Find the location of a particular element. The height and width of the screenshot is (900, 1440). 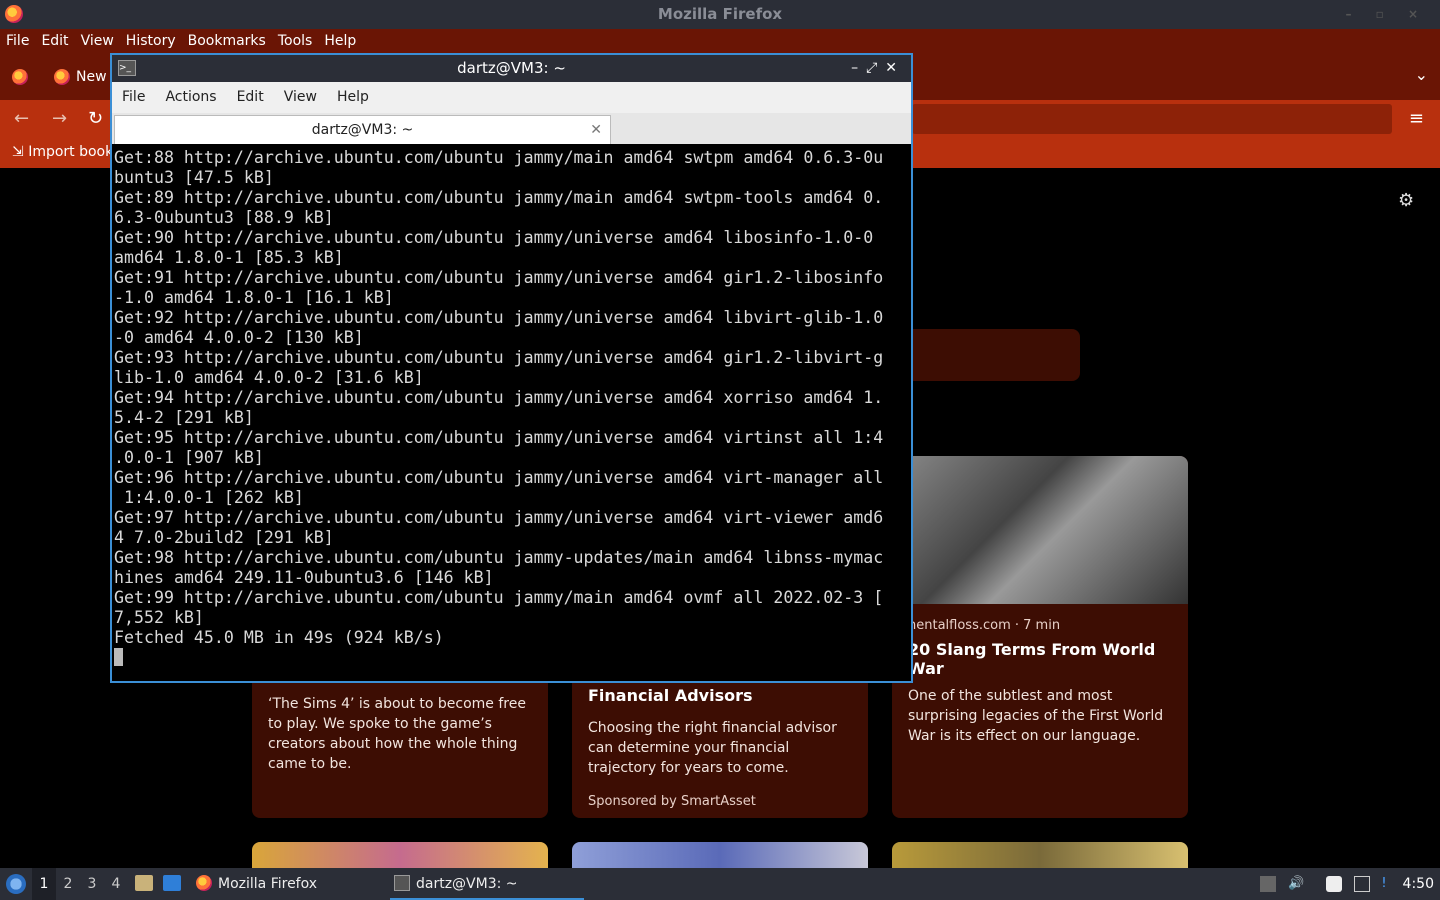

firefox-window-title: Mozilla Firefox is located at coordinates (720, 14).